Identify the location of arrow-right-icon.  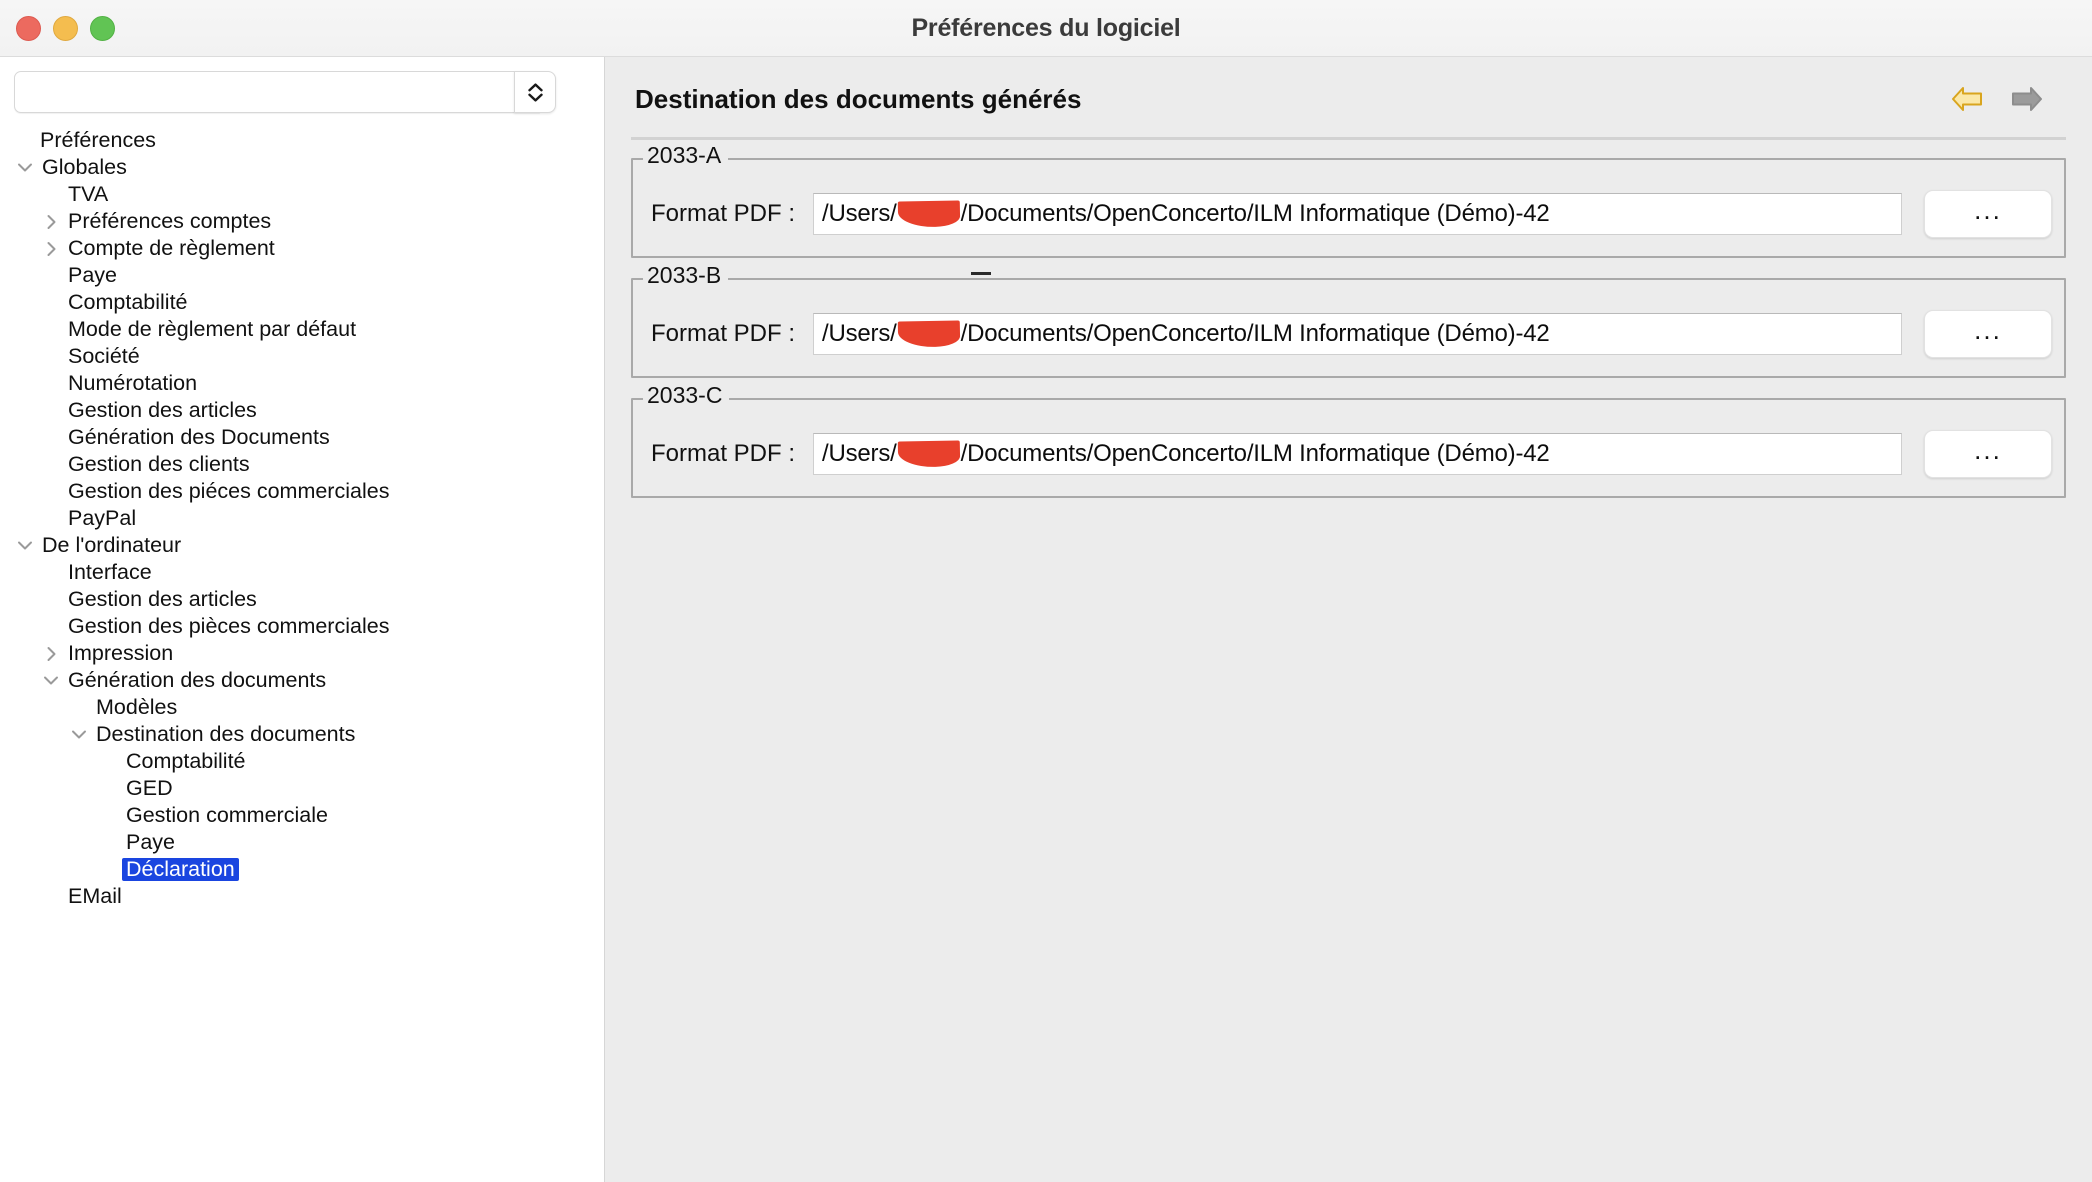
(2027, 99).